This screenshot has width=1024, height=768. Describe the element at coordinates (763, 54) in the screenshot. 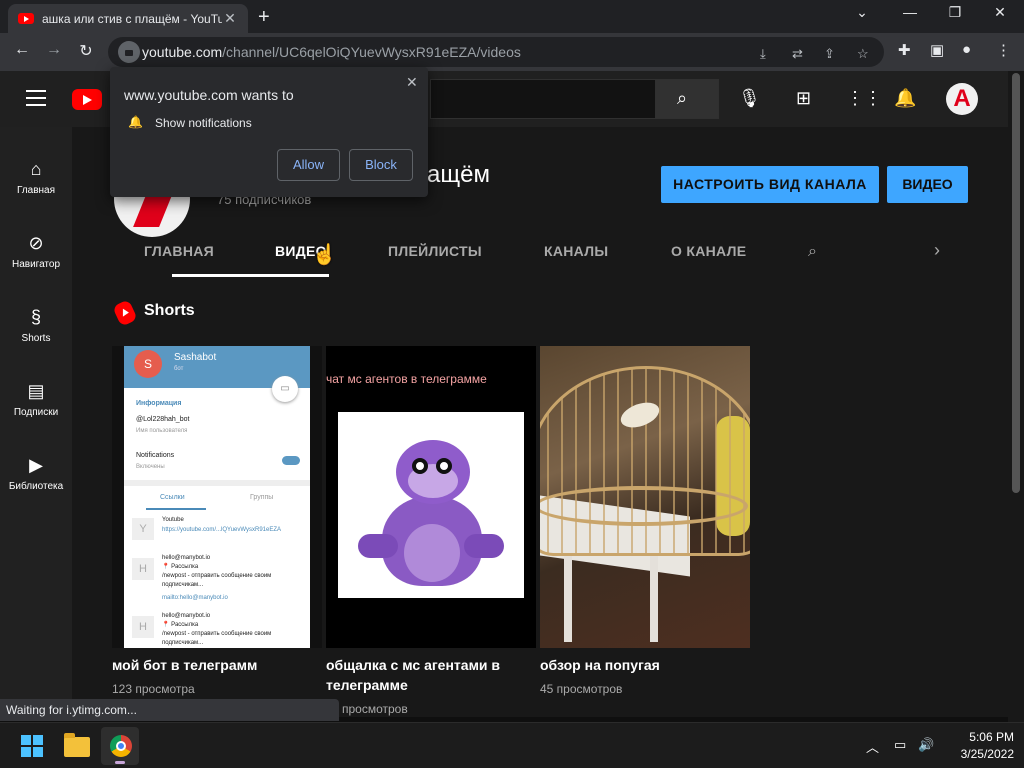

I see `install-app-icon: ⤓` at that location.